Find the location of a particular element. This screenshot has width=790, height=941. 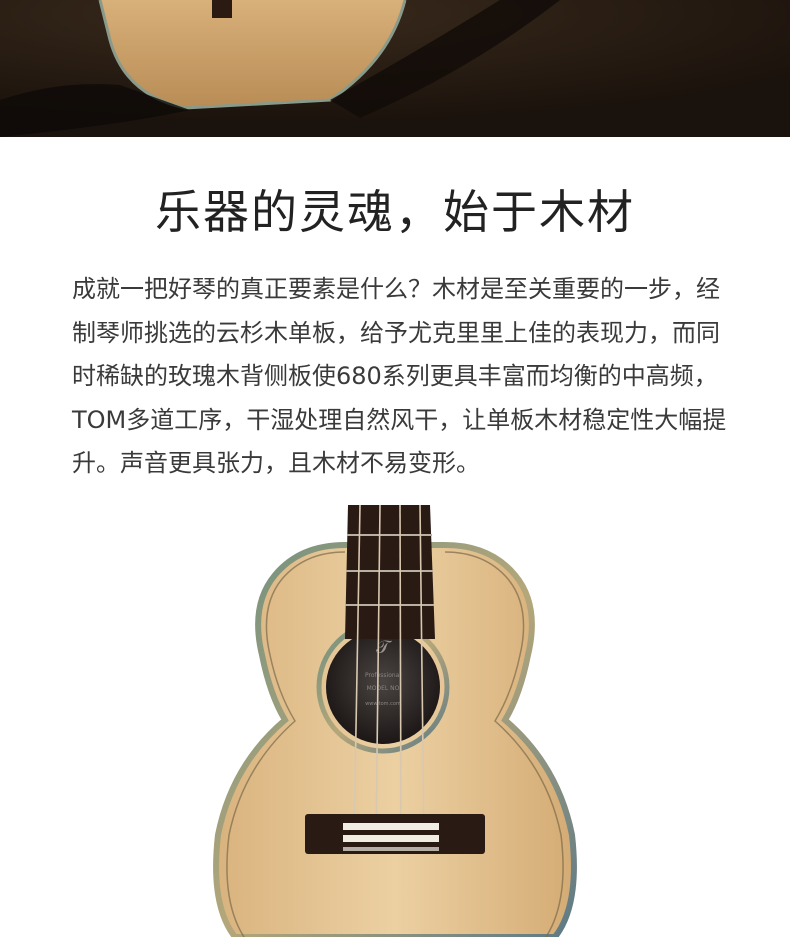

description-line: 制琴师挑选的云杉木单板，给予尤克里里上佳的表现力，而同 is located at coordinates (396, 332).